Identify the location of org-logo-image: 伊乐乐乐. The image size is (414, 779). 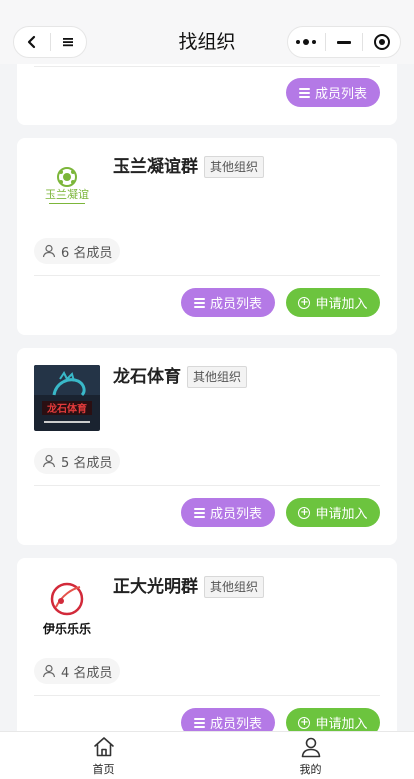
(67, 608).